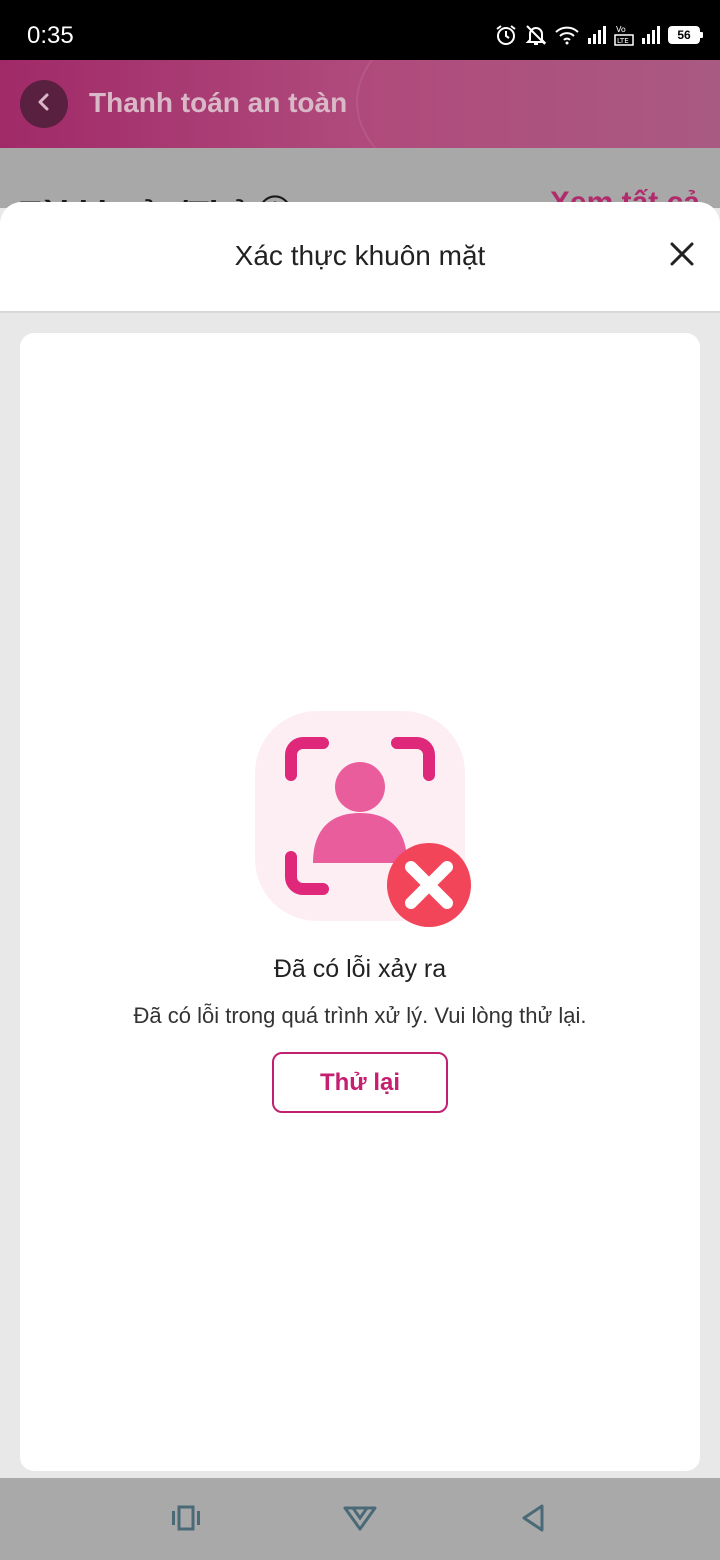 The width and height of the screenshot is (720, 1560). I want to click on recent-apps-button, so click(186, 1520).